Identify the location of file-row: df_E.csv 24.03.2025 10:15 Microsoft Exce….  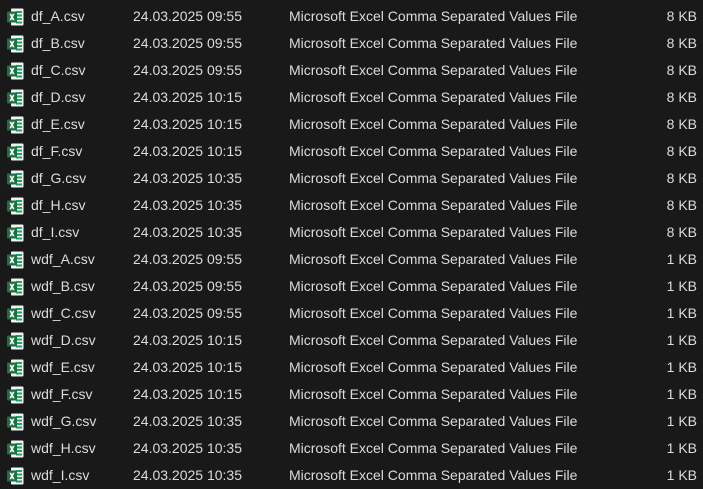
(351, 124).